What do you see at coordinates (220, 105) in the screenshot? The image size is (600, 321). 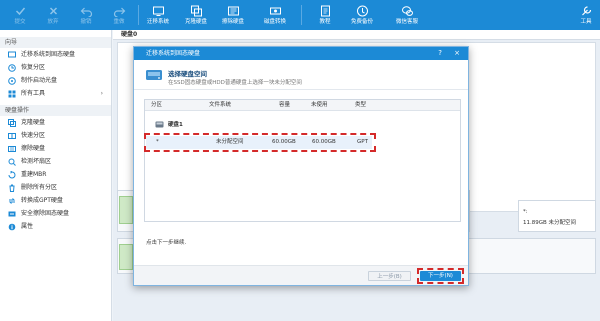 I see `column-file-system: 文件系统` at bounding box center [220, 105].